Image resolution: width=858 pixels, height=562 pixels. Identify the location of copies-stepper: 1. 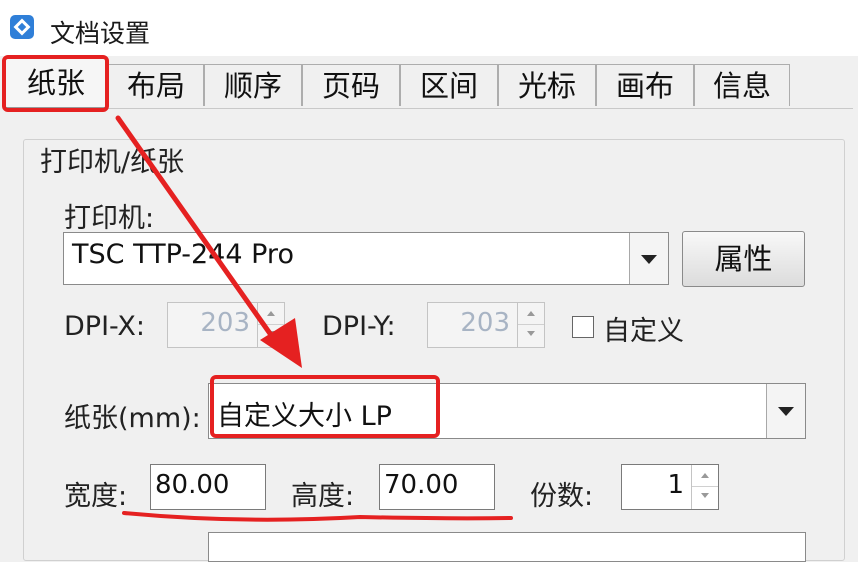
(670, 487).